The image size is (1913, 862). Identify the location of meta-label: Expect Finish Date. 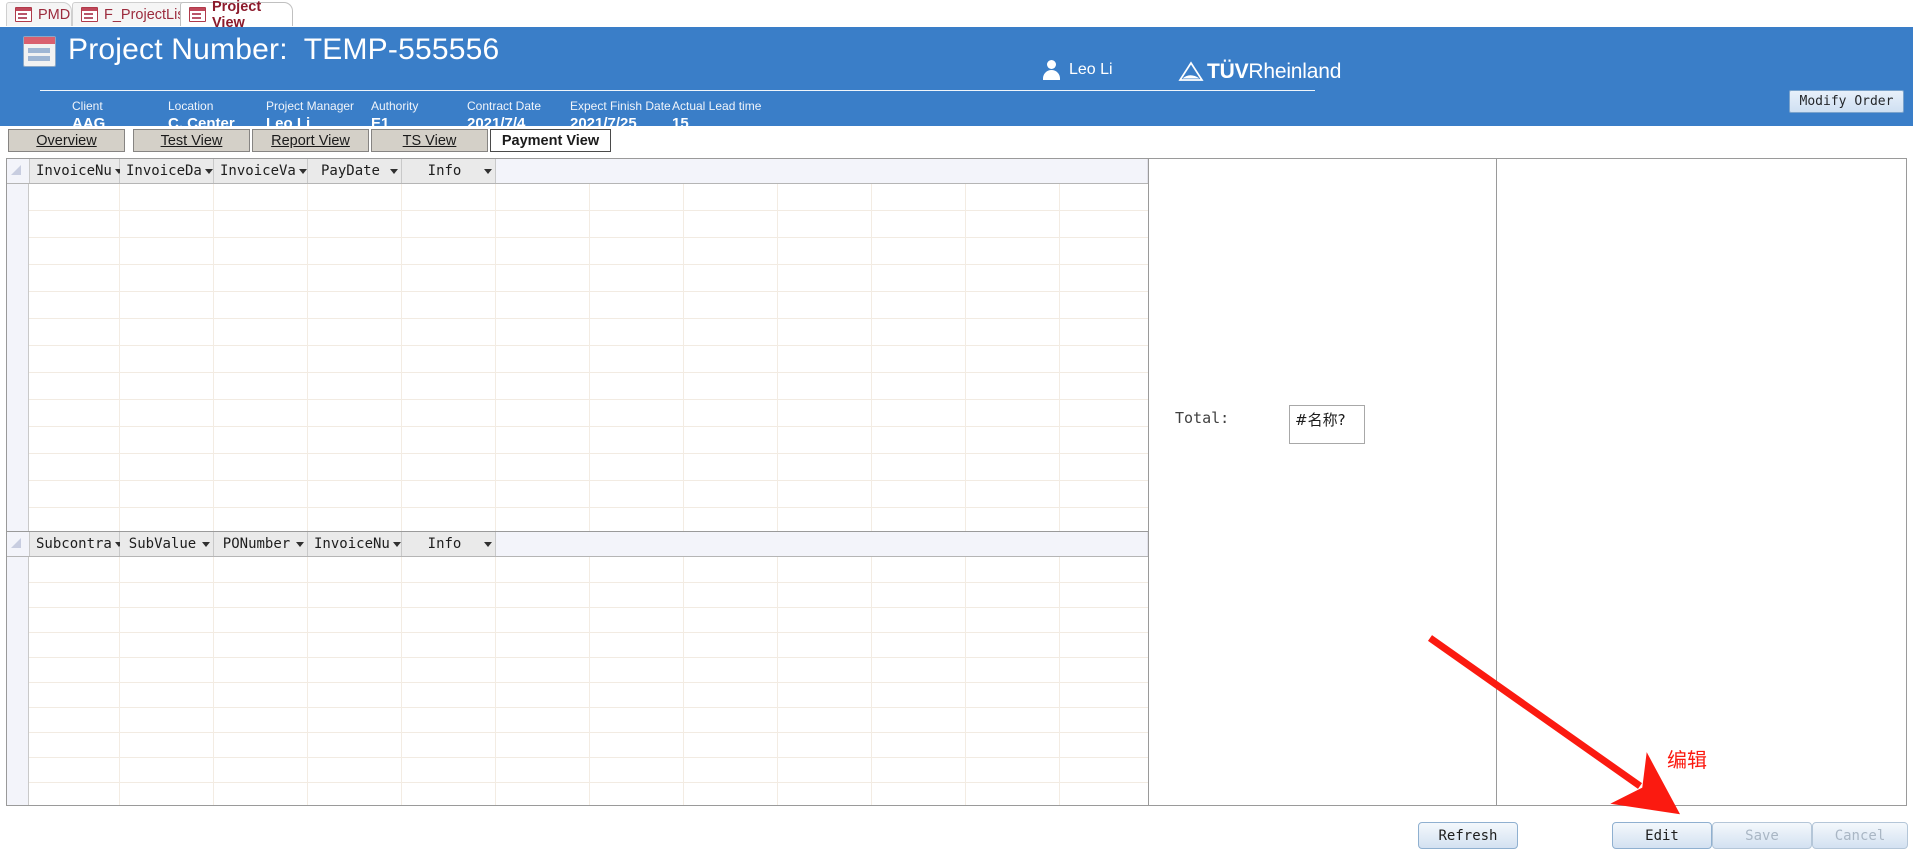
(620, 106).